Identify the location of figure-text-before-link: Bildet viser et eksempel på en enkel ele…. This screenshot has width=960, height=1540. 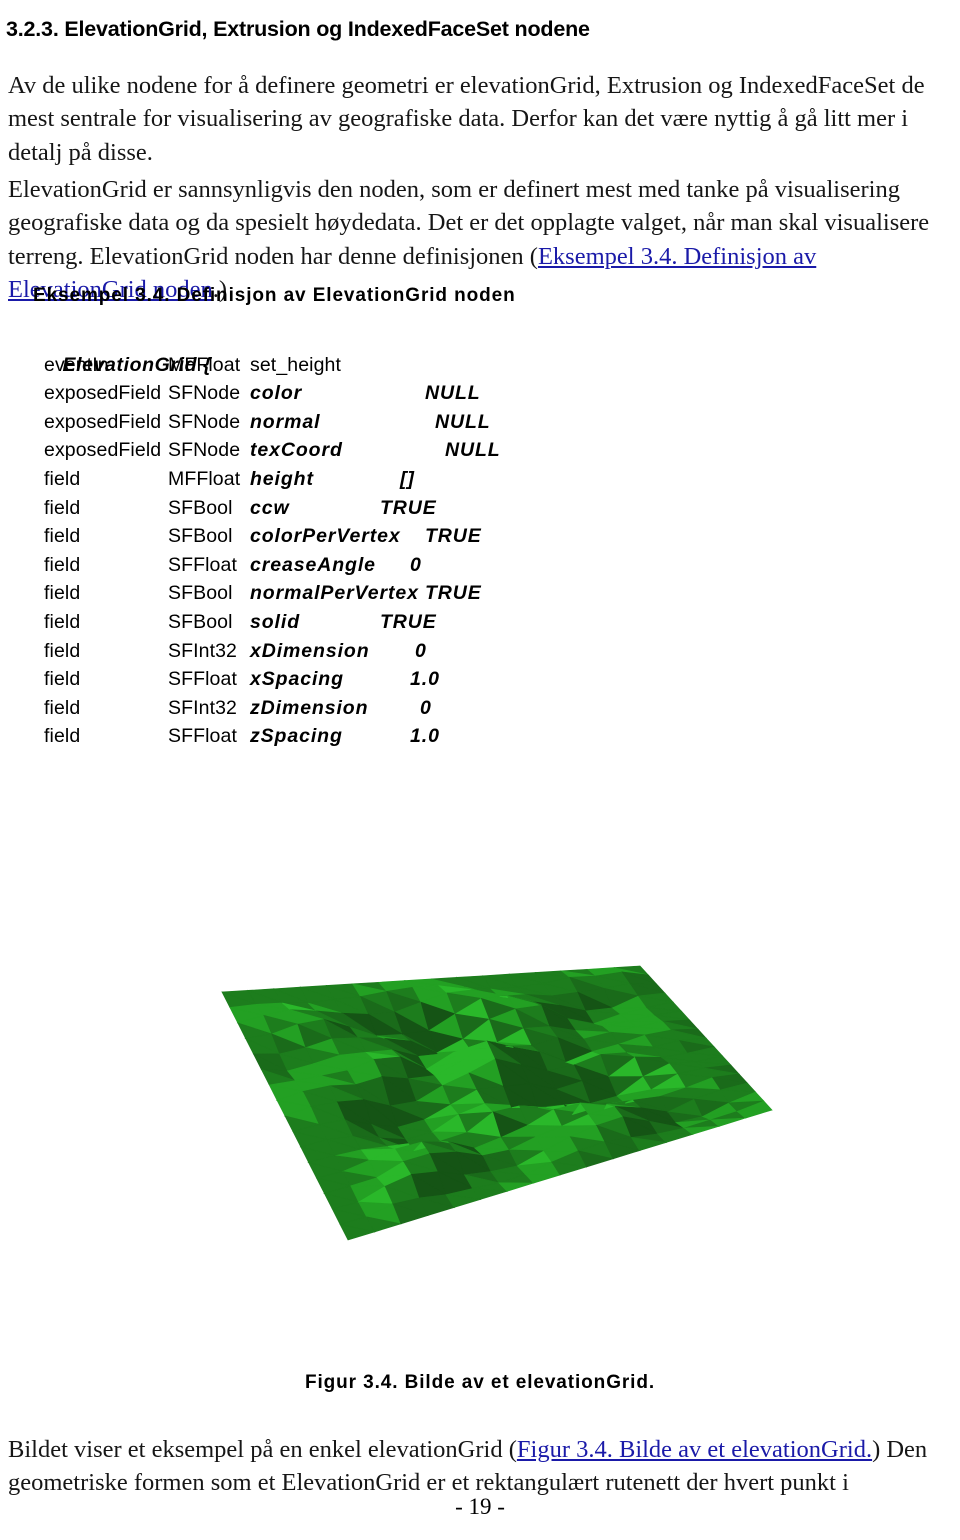
(262, 1449).